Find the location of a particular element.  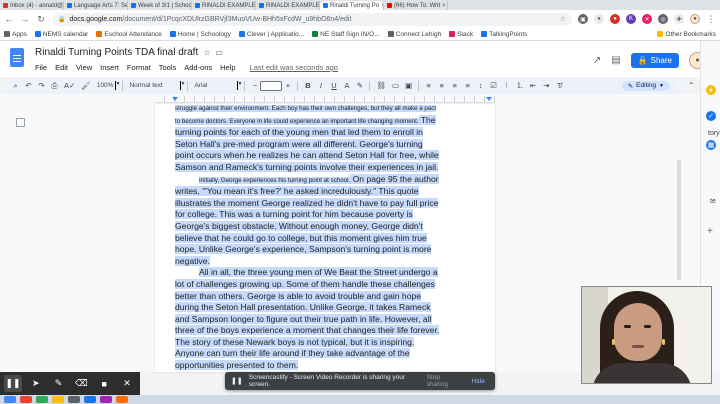

puzzle-icon: ✚ is located at coordinates (679, 19).